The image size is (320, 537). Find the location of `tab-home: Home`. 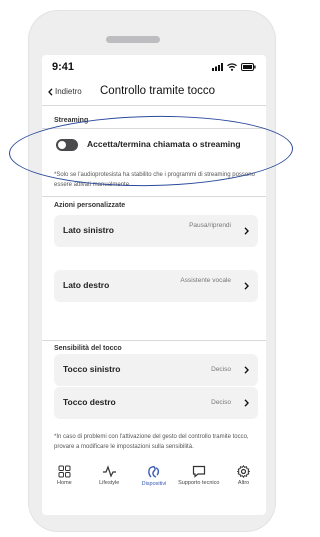

tab-home: Home is located at coordinates (64, 485).